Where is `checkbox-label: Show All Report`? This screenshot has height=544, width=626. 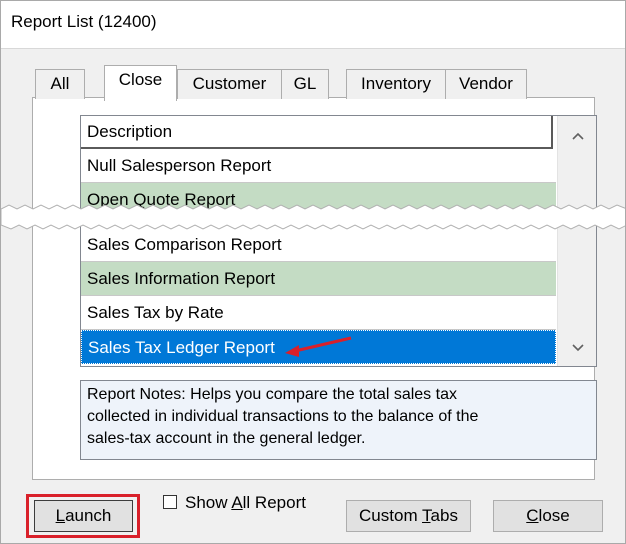
checkbox-label: Show All Report is located at coordinates (245, 503).